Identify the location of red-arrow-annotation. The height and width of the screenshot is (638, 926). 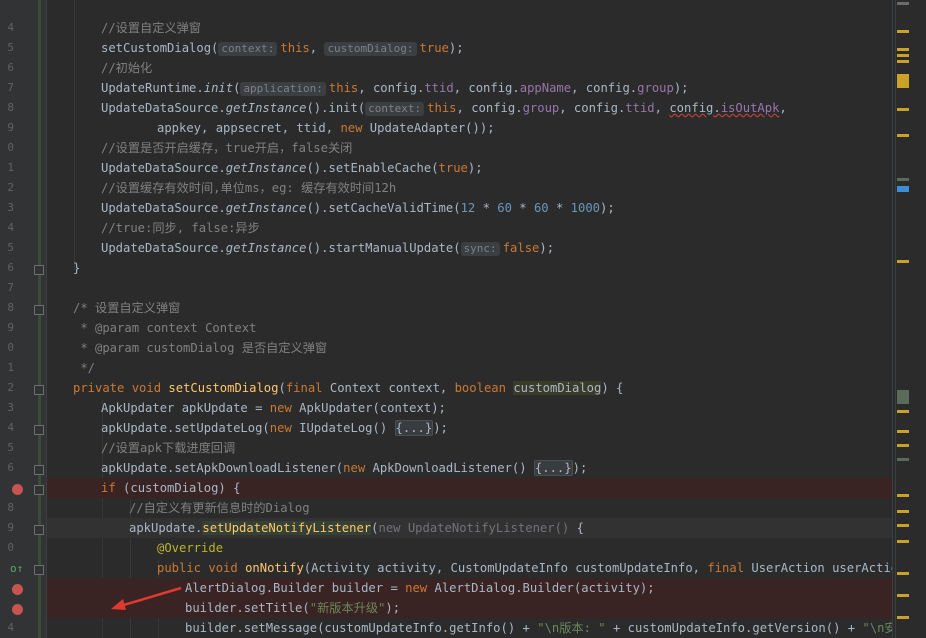
(146, 598).